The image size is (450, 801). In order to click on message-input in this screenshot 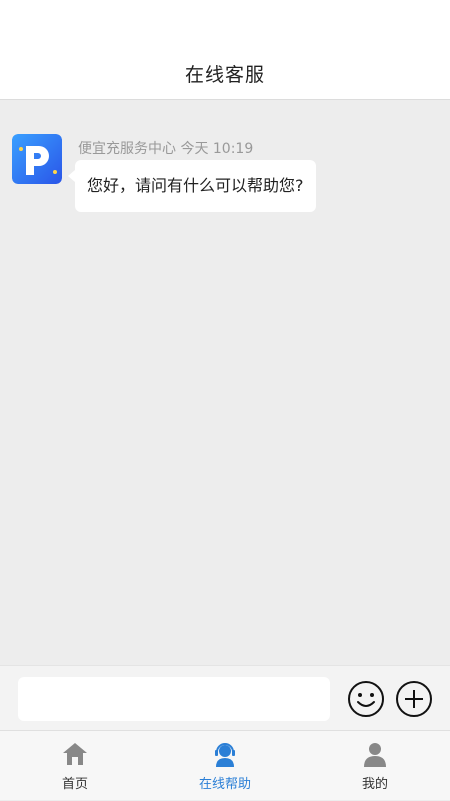, I will do `click(174, 699)`.